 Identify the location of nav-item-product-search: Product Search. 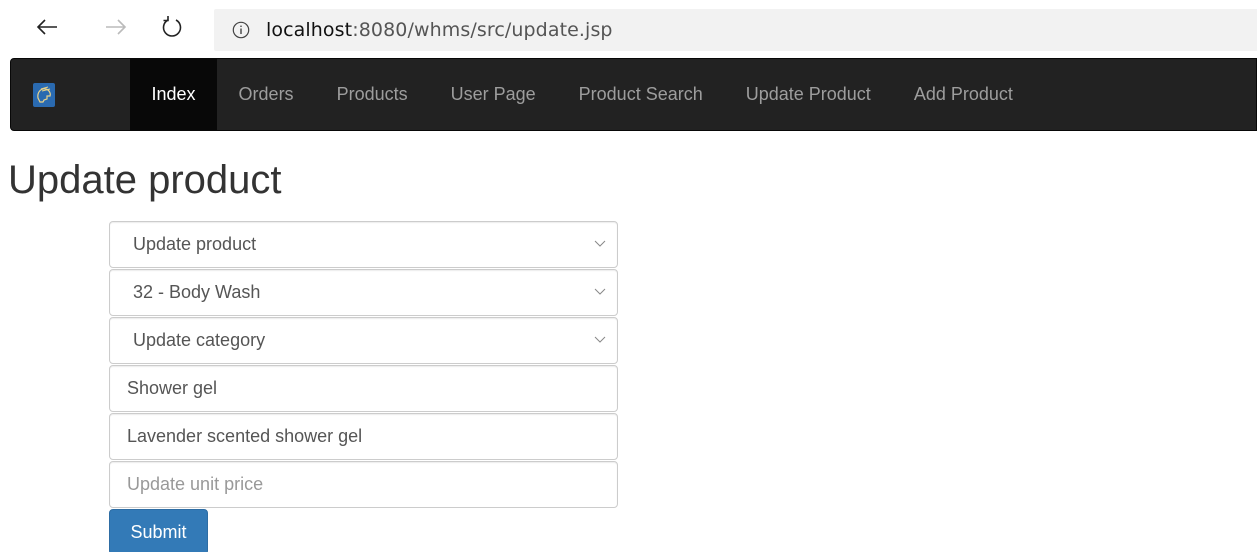
(640, 94).